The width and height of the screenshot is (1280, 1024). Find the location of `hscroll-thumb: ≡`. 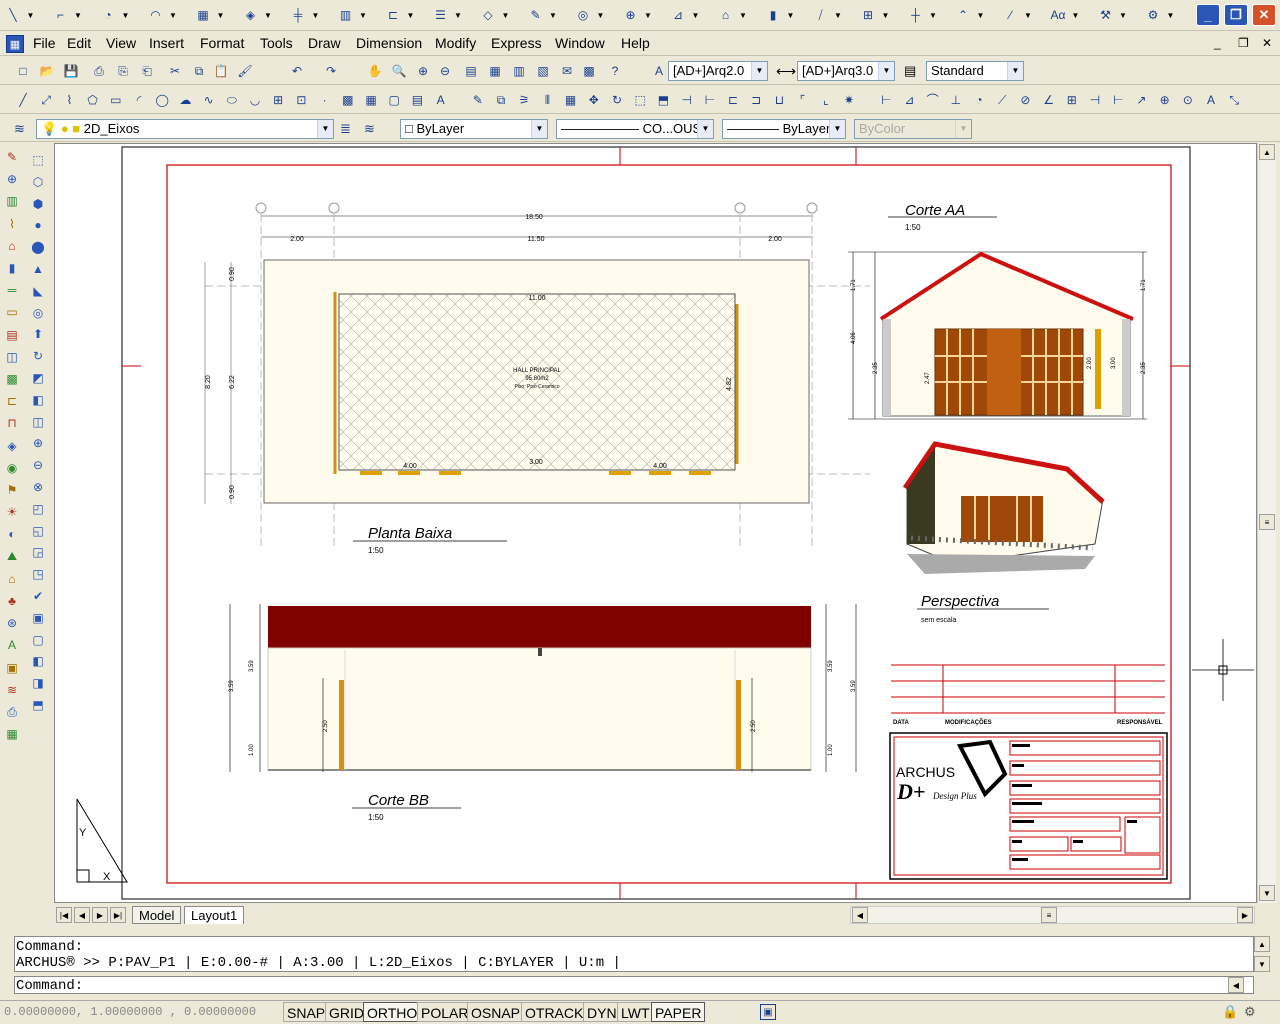

hscroll-thumb: ≡ is located at coordinates (1049, 915).